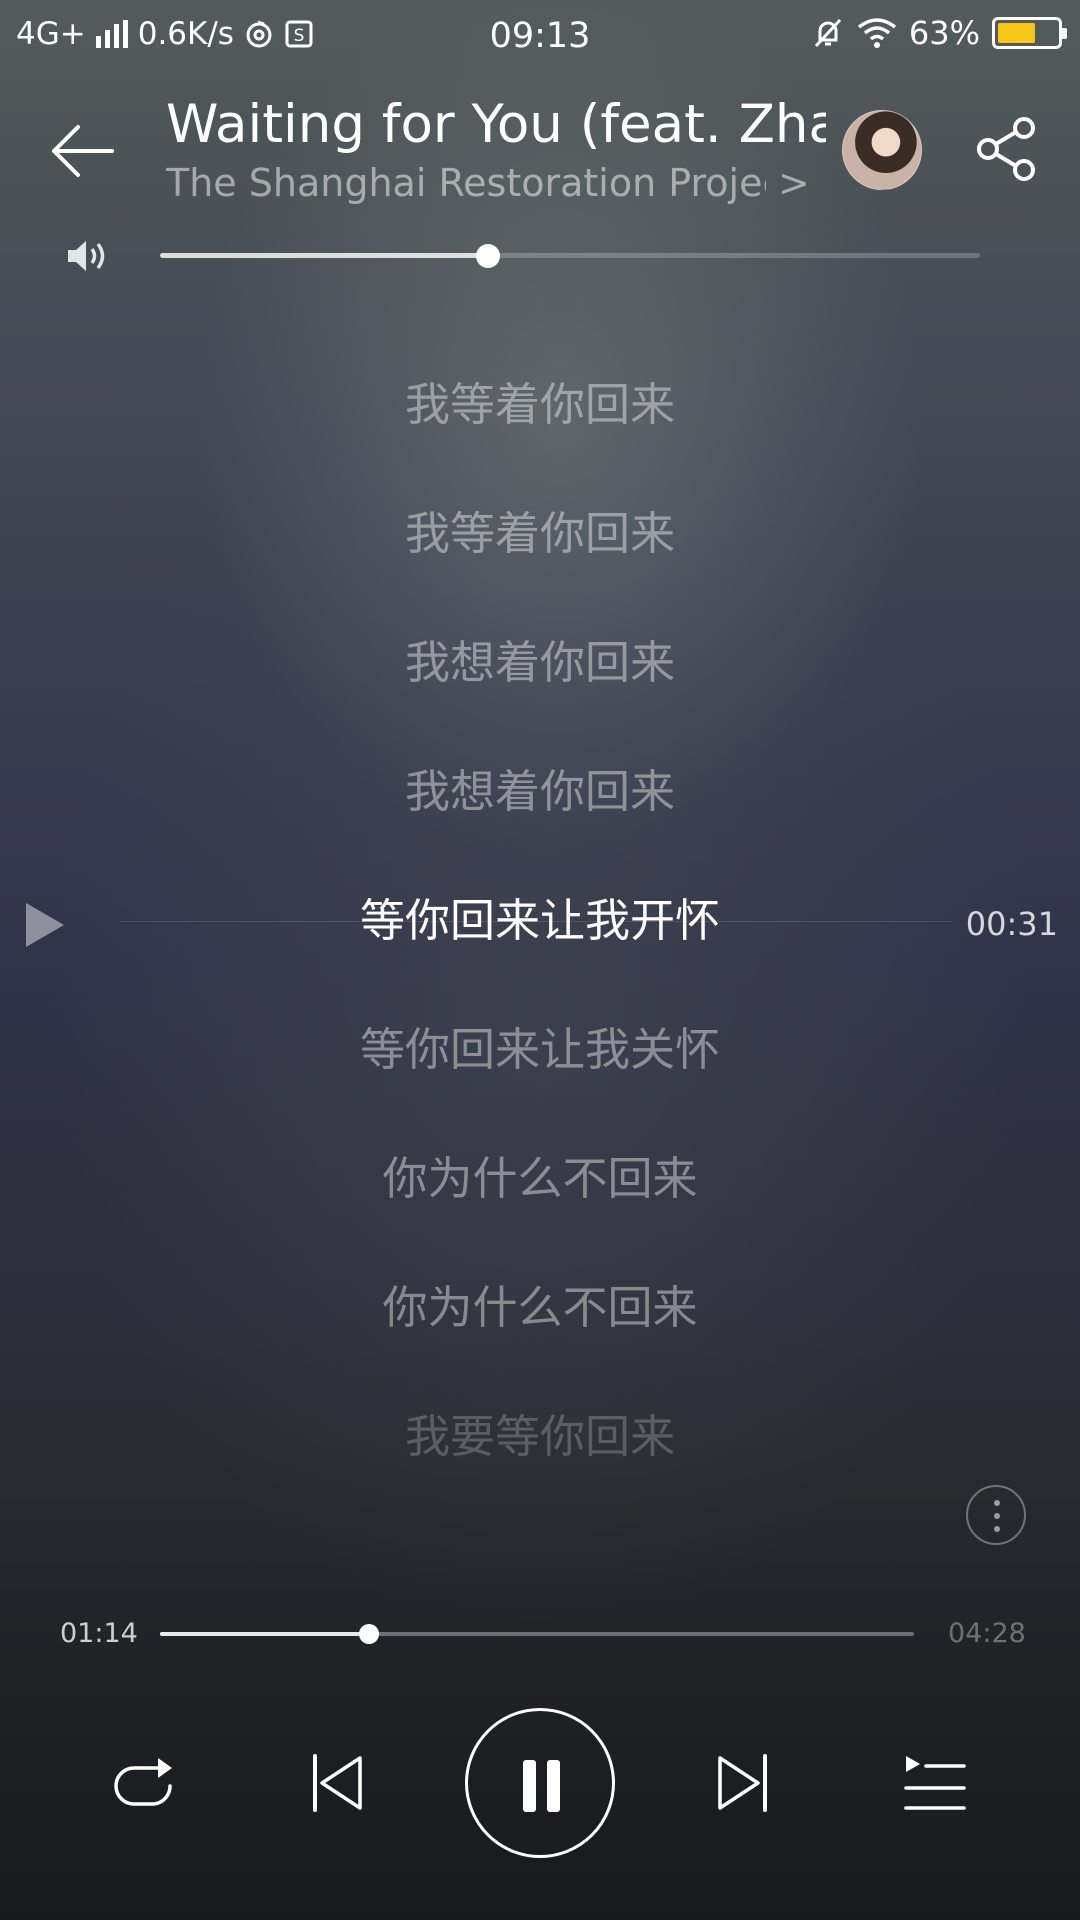 The width and height of the screenshot is (1080, 1920). I want to click on status-right: 63%, so click(939, 33).